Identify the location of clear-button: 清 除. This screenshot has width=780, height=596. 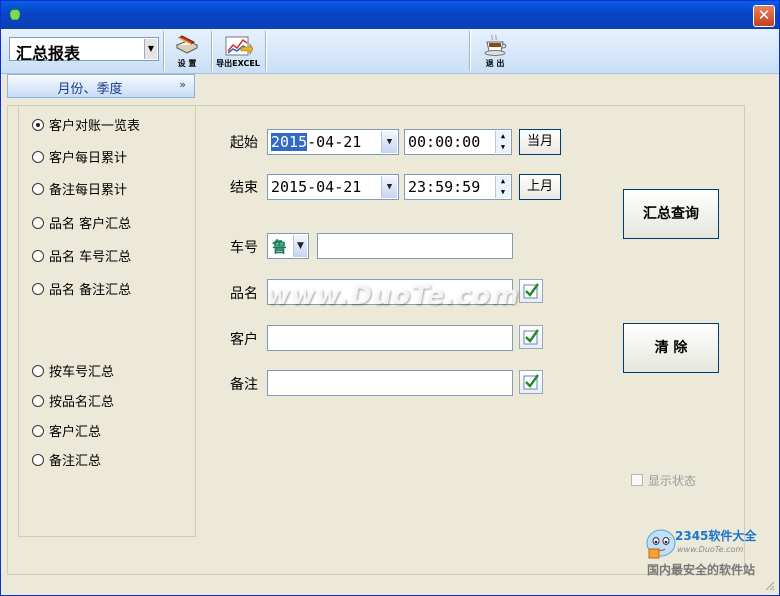
(671, 348).